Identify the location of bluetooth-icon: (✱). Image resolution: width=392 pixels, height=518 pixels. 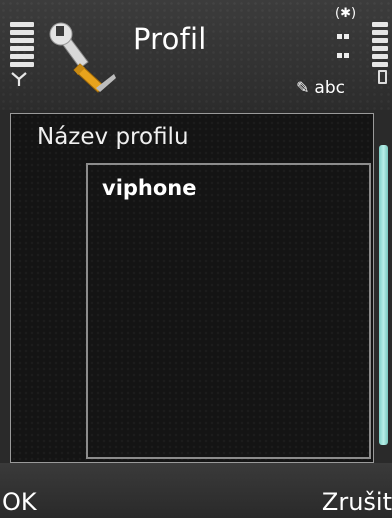
(346, 13).